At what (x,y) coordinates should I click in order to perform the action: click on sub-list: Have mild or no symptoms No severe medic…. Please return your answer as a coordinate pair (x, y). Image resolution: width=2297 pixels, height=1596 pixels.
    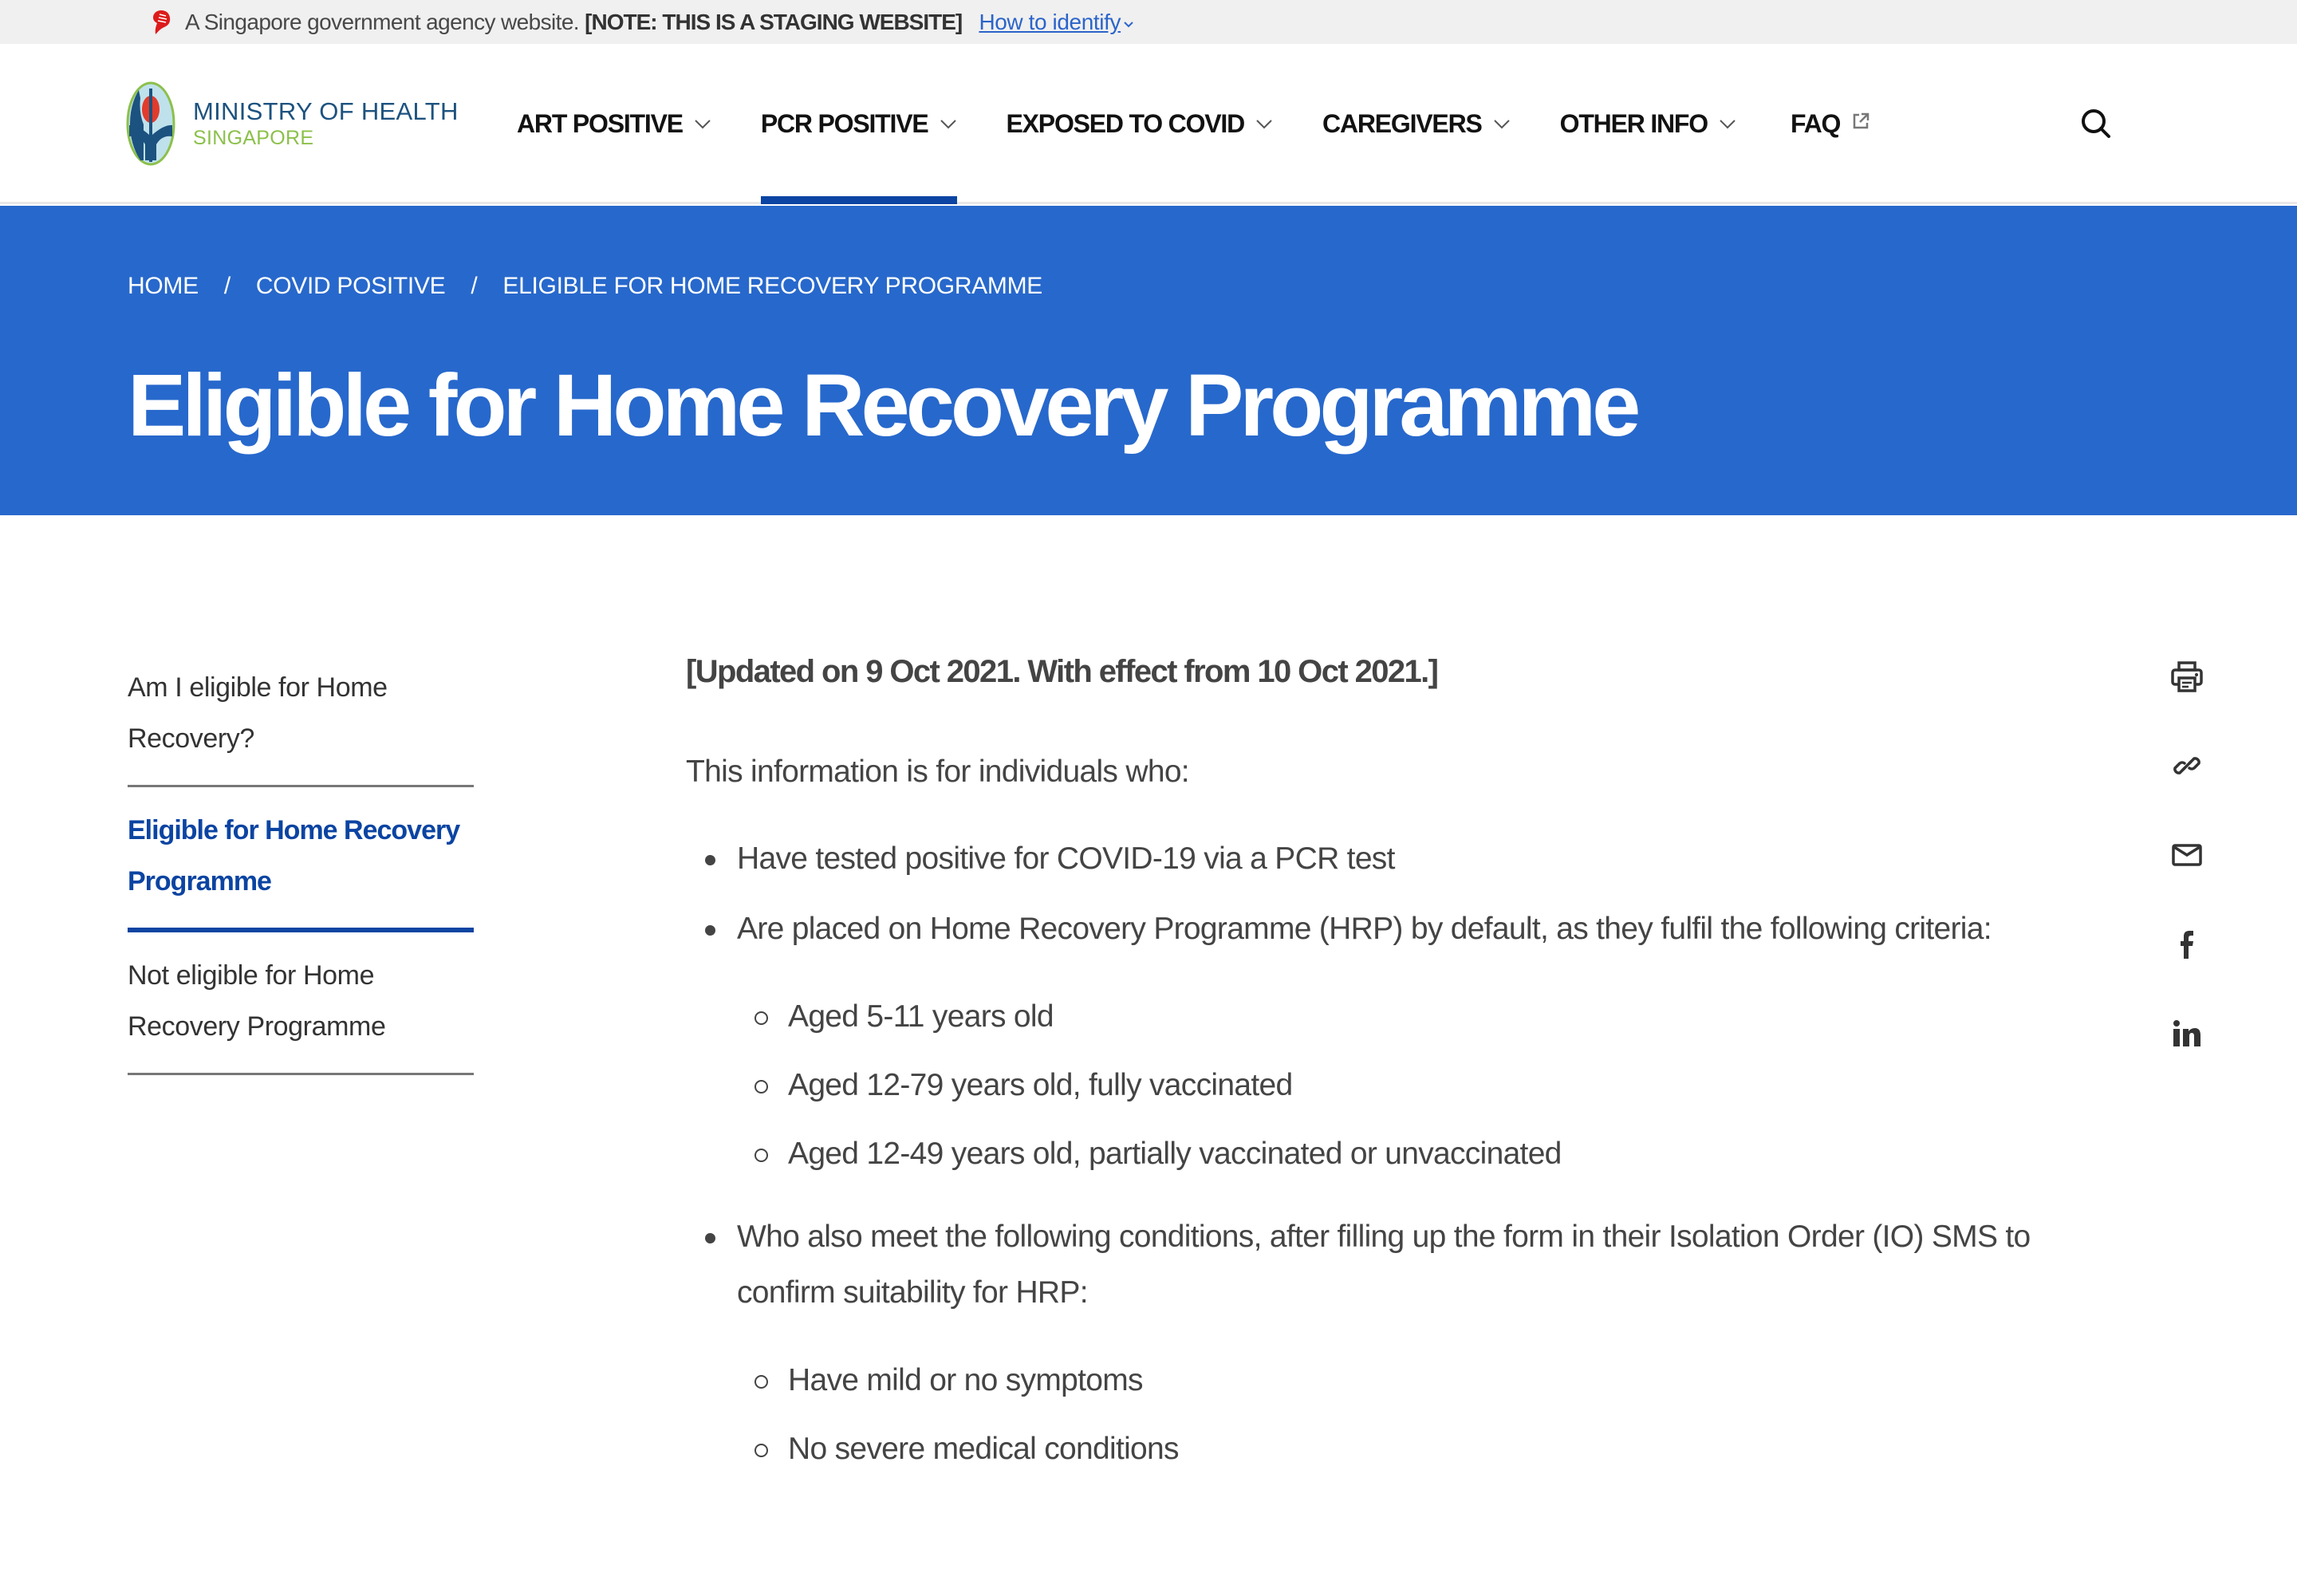
    Looking at the image, I should click on (1389, 1415).